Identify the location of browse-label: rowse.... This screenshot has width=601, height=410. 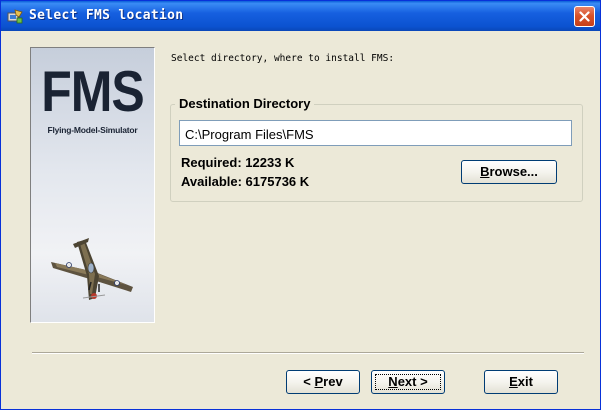
(513, 171).